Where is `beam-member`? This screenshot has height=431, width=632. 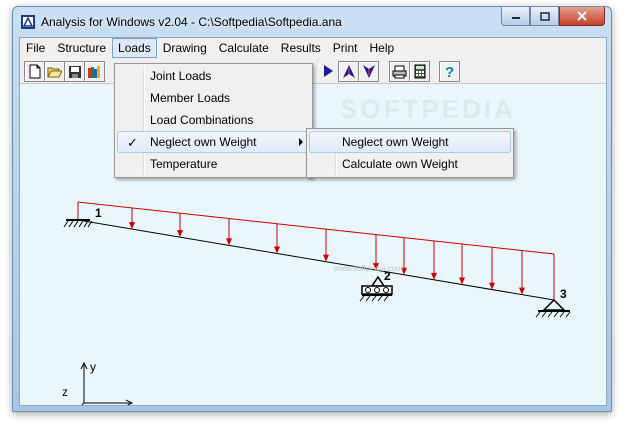 beam-member is located at coordinates (316, 260).